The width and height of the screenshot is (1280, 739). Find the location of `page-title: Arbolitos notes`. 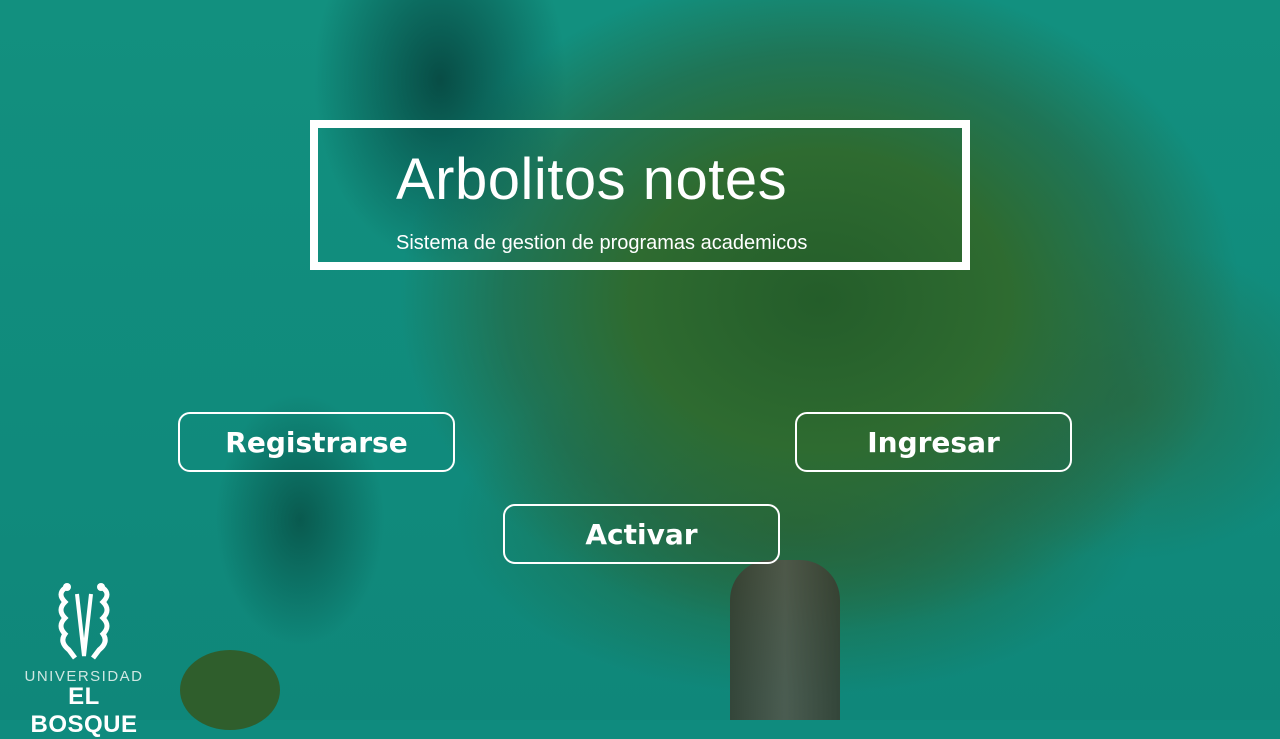

page-title: Arbolitos notes is located at coordinates (592, 179).